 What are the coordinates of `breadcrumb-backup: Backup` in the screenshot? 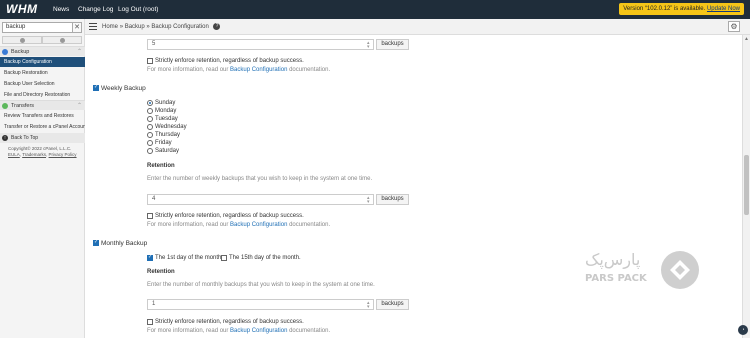 It's located at (135, 27).